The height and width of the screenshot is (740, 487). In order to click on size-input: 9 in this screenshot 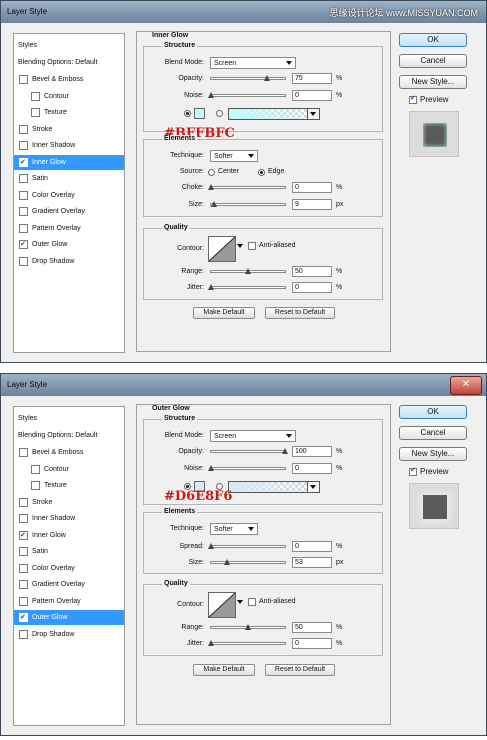, I will do `click(312, 204)`.